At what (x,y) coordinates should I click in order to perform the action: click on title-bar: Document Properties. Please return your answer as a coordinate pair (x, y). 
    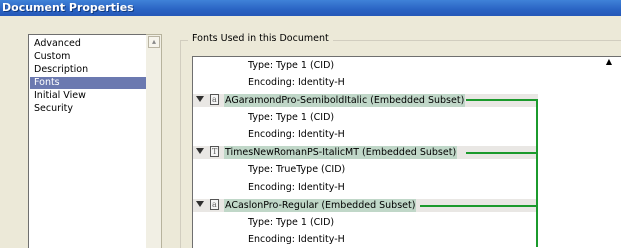
    Looking at the image, I should click on (310, 8).